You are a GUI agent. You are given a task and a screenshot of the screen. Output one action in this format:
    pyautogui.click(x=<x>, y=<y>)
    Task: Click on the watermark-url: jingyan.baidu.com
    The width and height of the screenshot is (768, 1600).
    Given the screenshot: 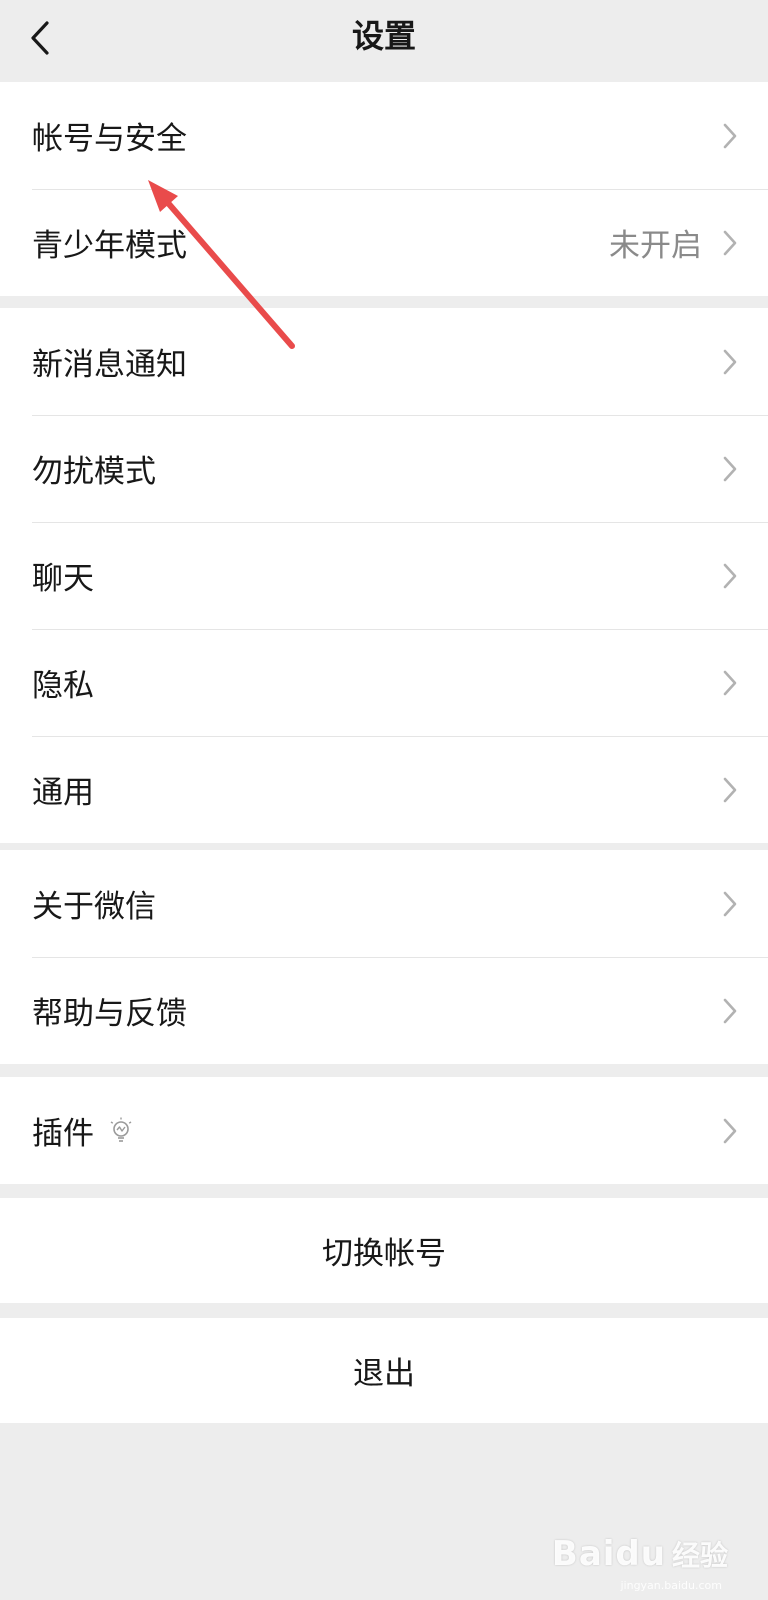 What is the action you would take?
    pyautogui.click(x=671, y=1585)
    